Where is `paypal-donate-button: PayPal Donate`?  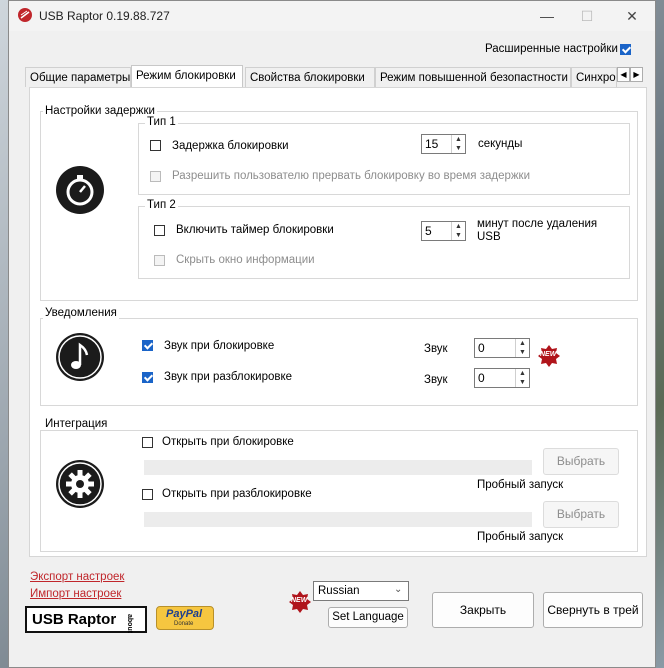
paypal-donate-button: PayPal Donate is located at coordinates (185, 618).